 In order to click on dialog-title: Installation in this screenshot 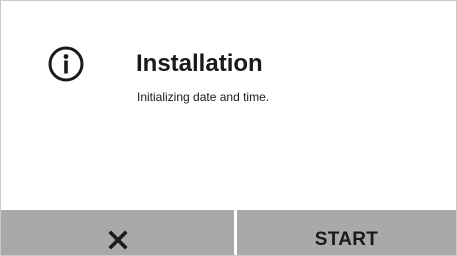, I will do `click(199, 63)`.